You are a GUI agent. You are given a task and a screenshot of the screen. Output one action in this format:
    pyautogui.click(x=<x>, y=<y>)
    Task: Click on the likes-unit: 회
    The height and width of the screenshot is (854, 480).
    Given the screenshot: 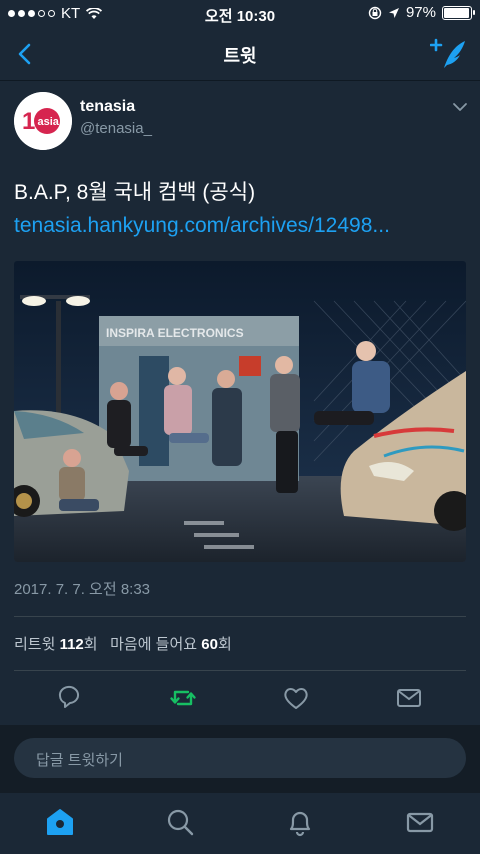 What is the action you would take?
    pyautogui.click(x=224, y=644)
    